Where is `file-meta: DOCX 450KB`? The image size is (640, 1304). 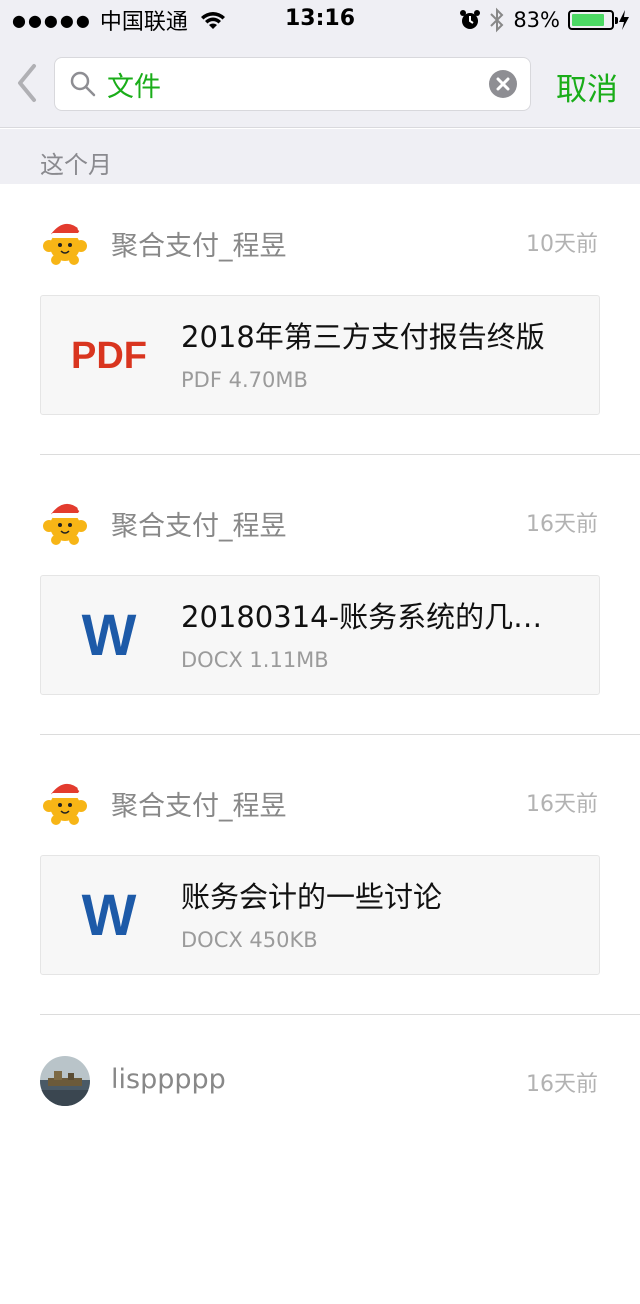 file-meta: DOCX 450KB is located at coordinates (249, 940).